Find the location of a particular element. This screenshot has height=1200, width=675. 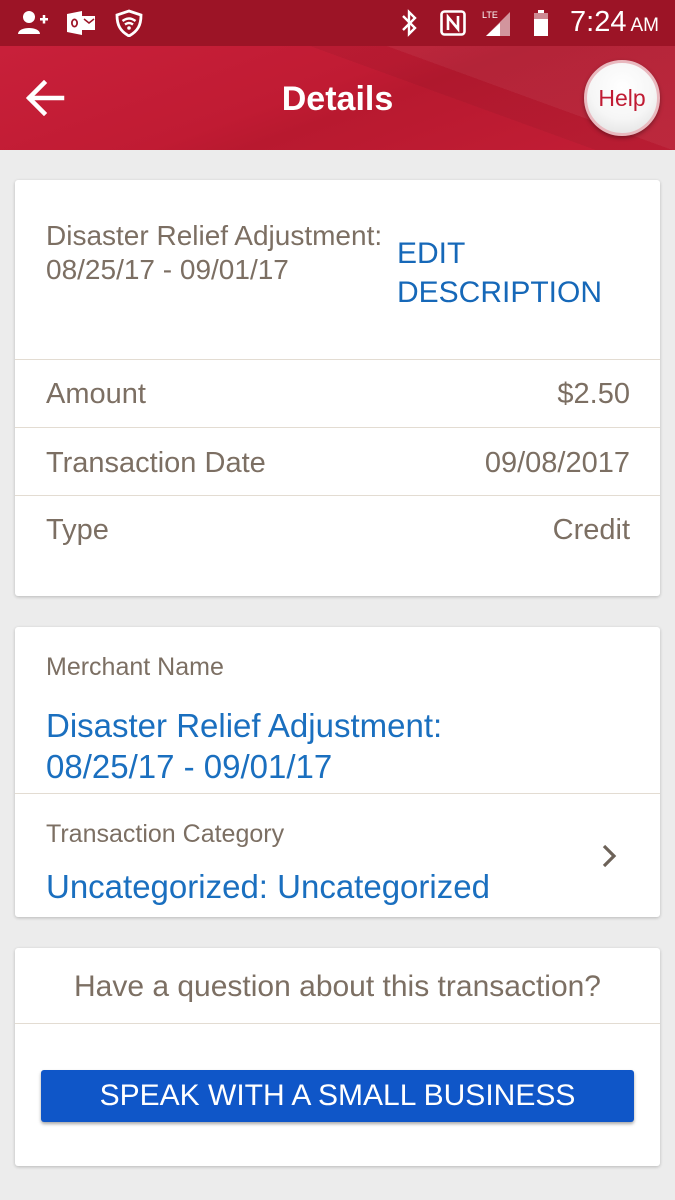

speak-with-small-business-button: SPEAK WITH A SMALL BUSINESS is located at coordinates (337, 1096).